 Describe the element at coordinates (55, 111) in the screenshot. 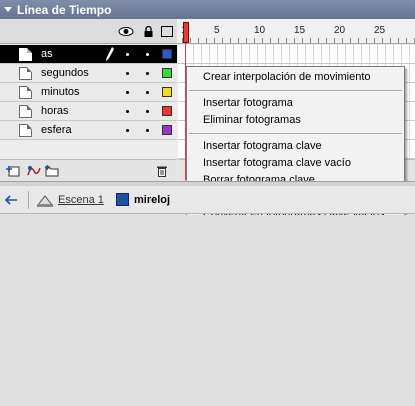

I see `layer-name: horas` at that location.